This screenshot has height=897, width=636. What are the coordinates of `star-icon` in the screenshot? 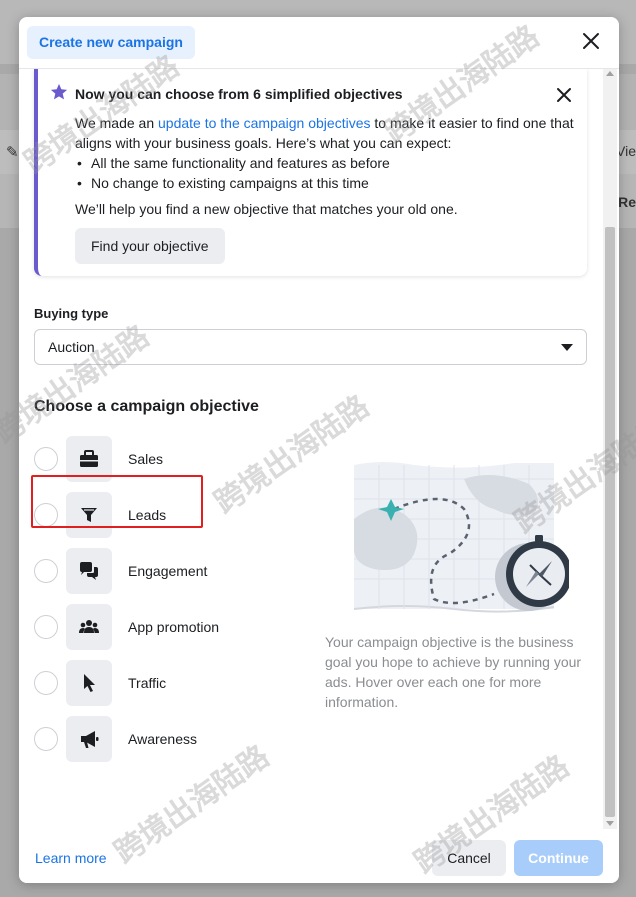 It's located at (59, 91).